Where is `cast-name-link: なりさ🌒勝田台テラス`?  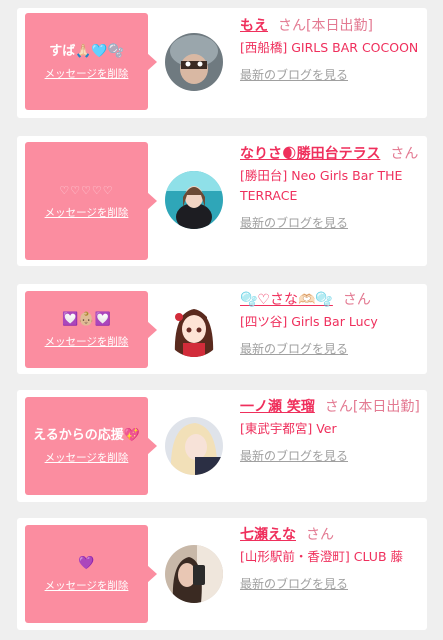
cast-name-link: なりさ🌒勝田台テラス is located at coordinates (310, 154).